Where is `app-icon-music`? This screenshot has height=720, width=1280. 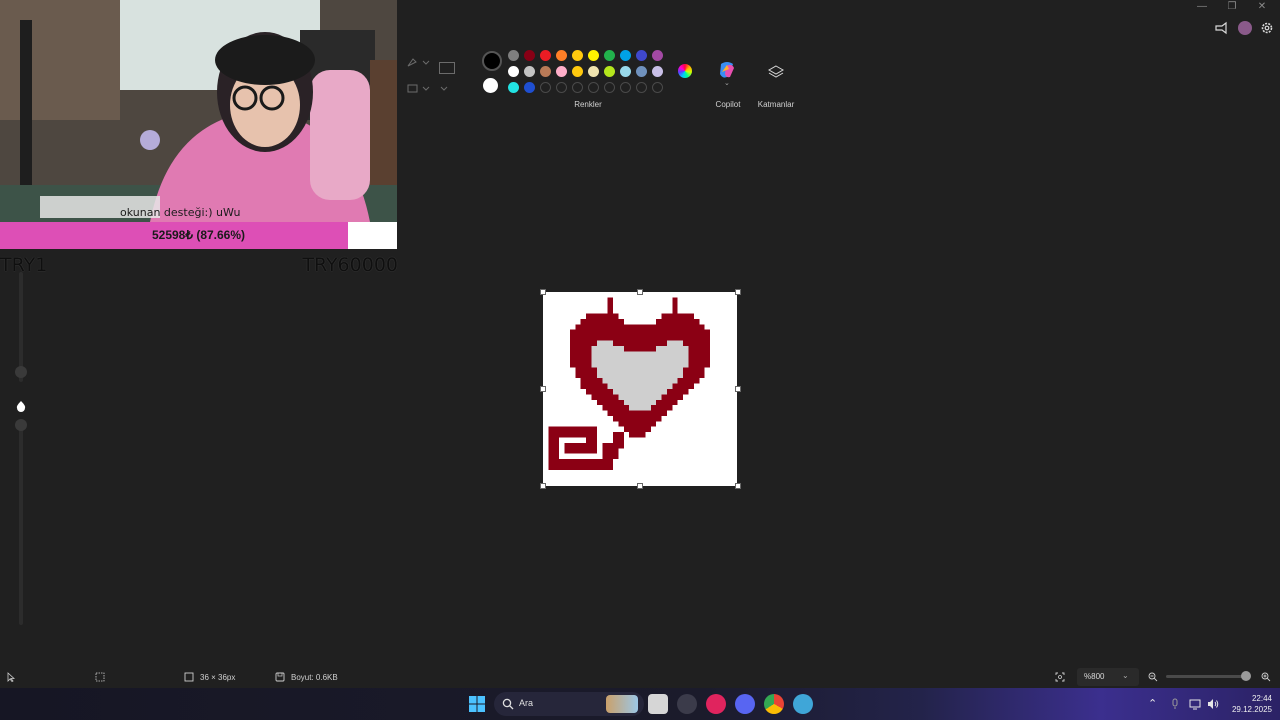
app-icon-music is located at coordinates (716, 704).